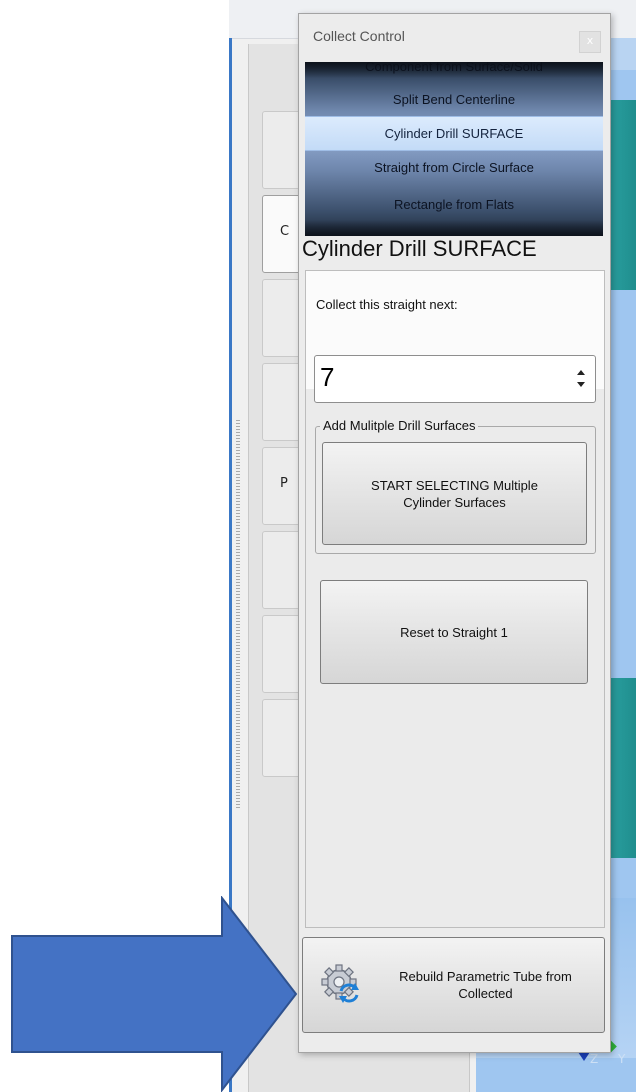 The height and width of the screenshot is (1092, 636). I want to click on rebuild-label: Rebuild Parametric Tube from Collected, so click(485, 985).